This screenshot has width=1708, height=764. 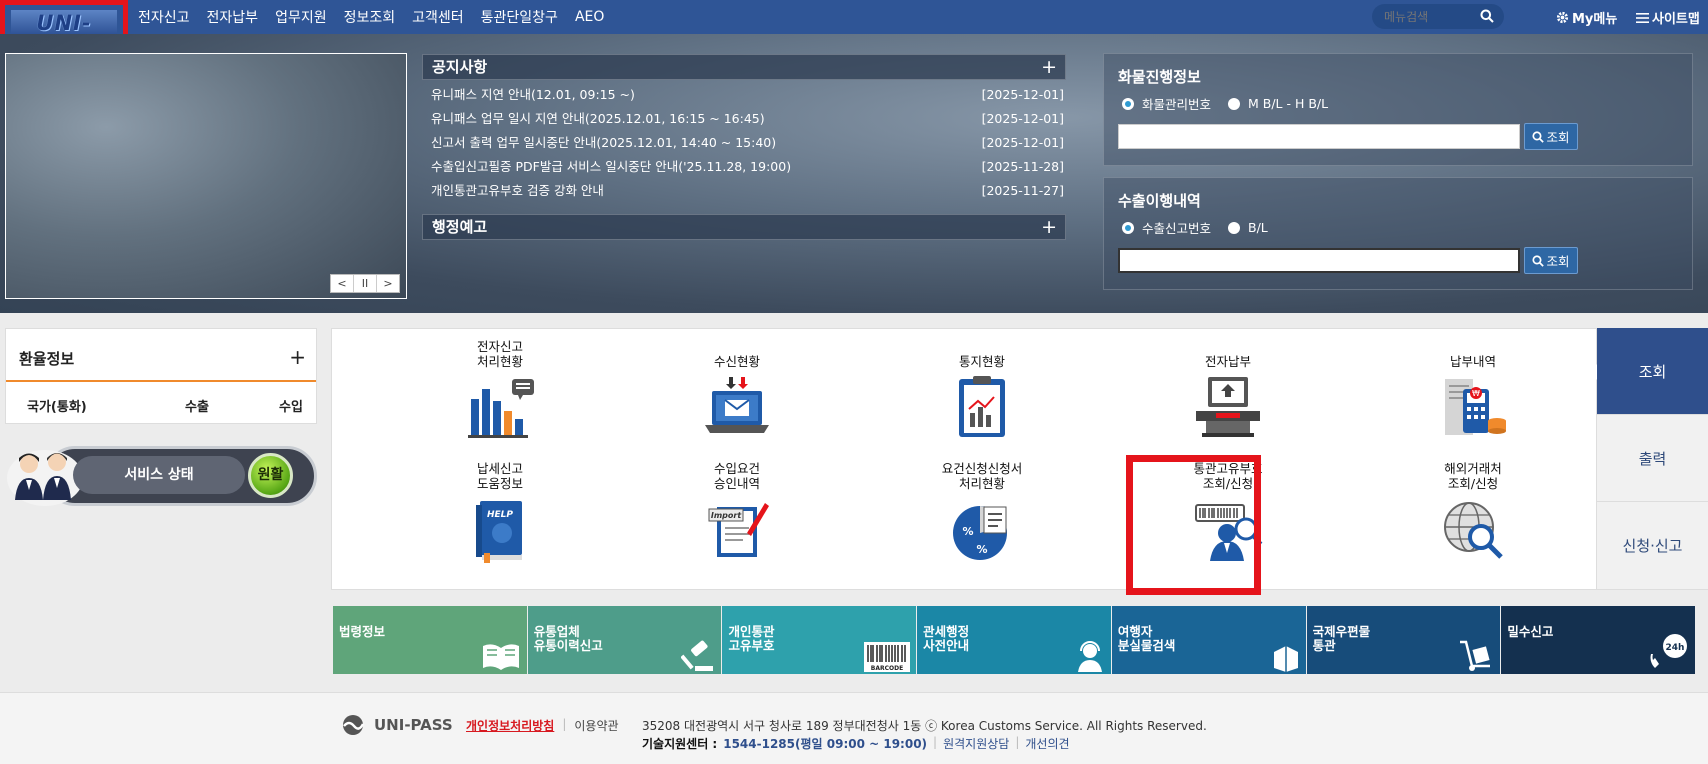 I want to click on slider-controls: < II >, so click(x=365, y=283).